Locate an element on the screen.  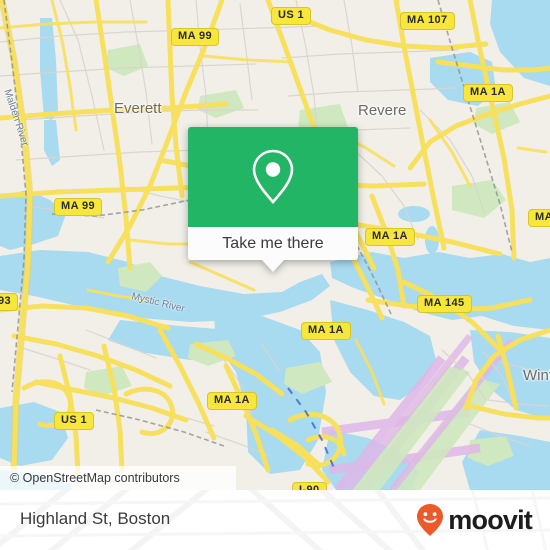
map-pin-icon is located at coordinates (273, 176).